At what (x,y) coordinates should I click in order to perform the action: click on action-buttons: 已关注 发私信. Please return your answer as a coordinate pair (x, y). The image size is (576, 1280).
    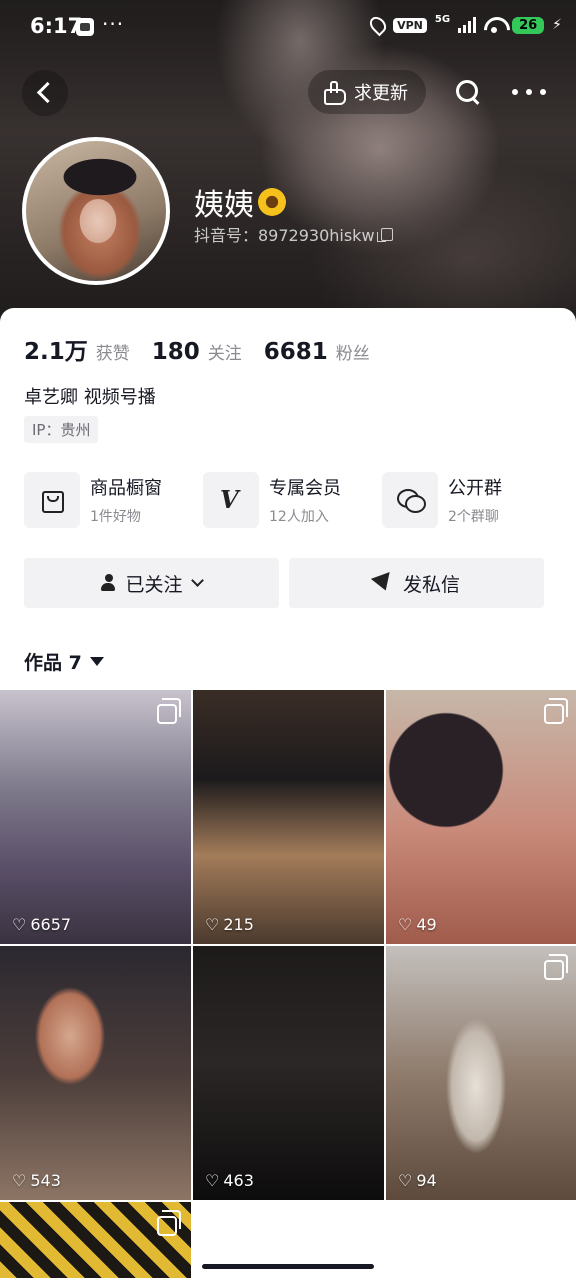
    Looking at the image, I should click on (284, 583).